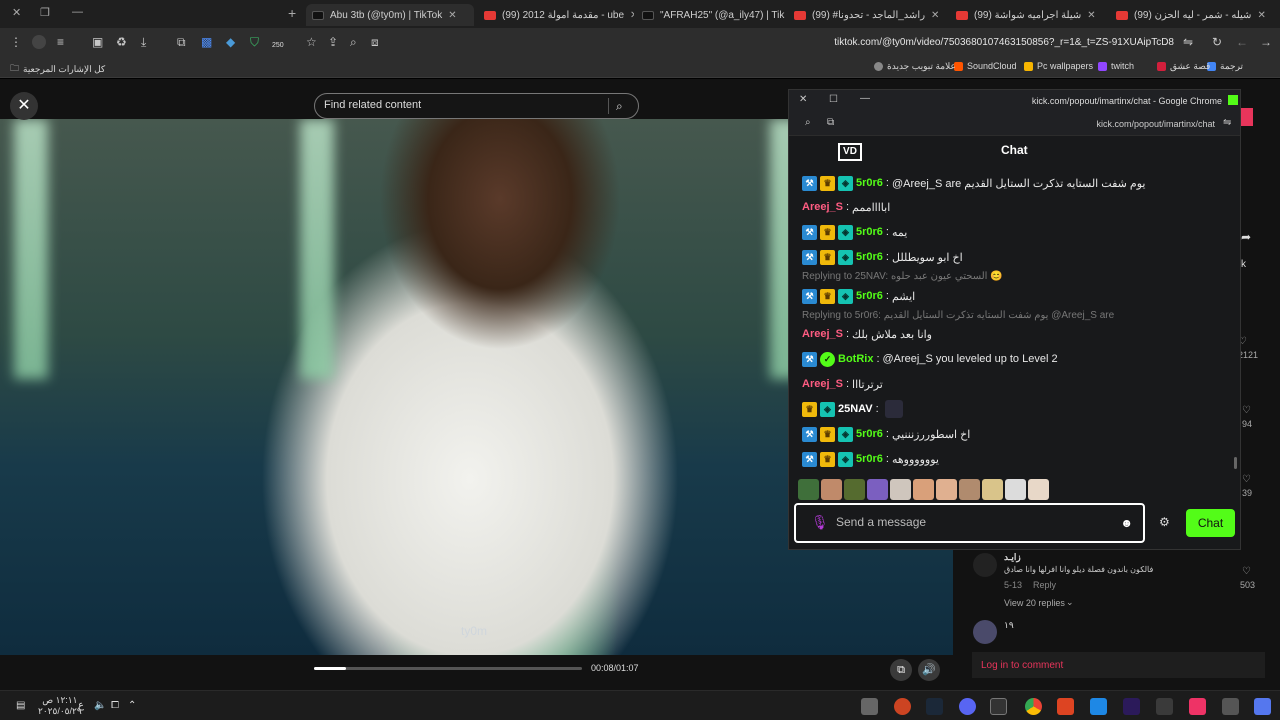 Image resolution: width=1280 pixels, height=720 pixels. What do you see at coordinates (1225, 66) in the screenshot?
I see `bookmark-item: ترجمة` at bounding box center [1225, 66].